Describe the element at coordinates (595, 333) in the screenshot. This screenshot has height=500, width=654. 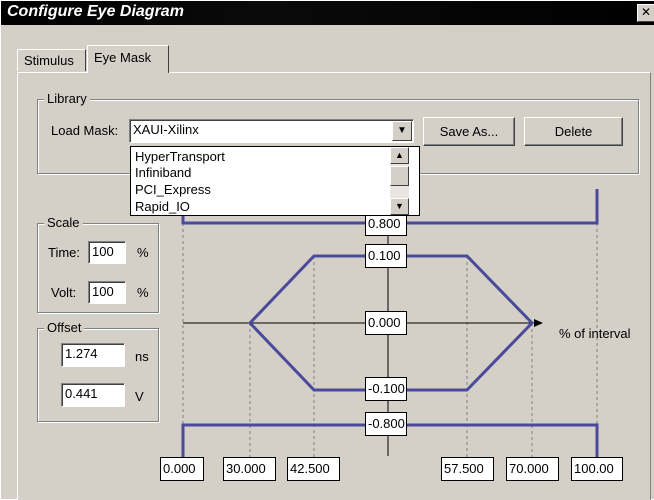
I see `x-axis-label: % of interval` at that location.